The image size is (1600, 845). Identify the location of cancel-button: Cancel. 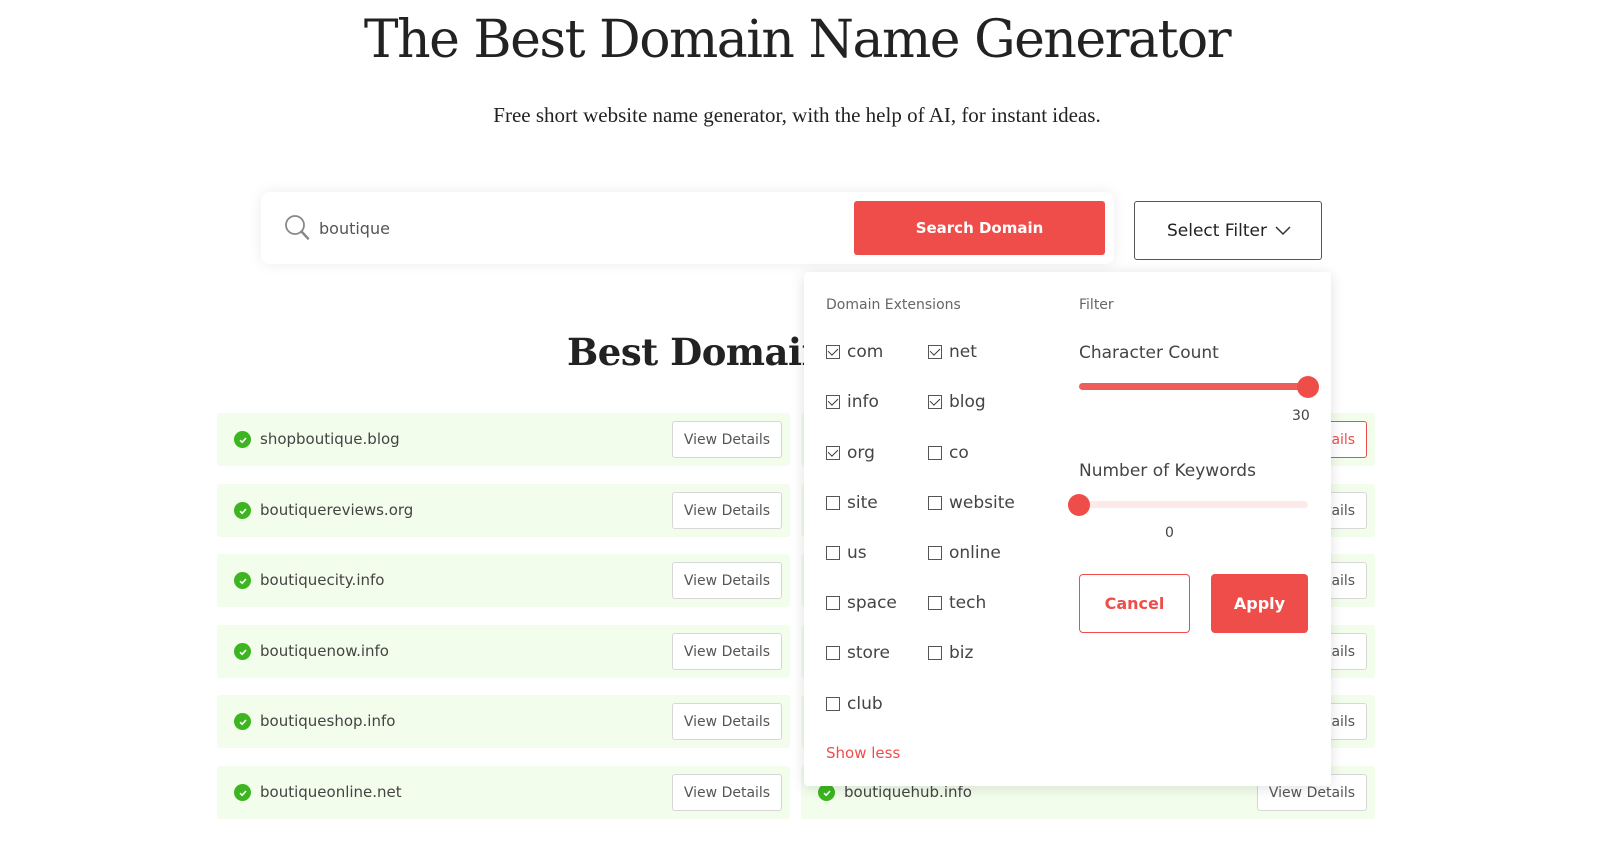
(1134, 603).